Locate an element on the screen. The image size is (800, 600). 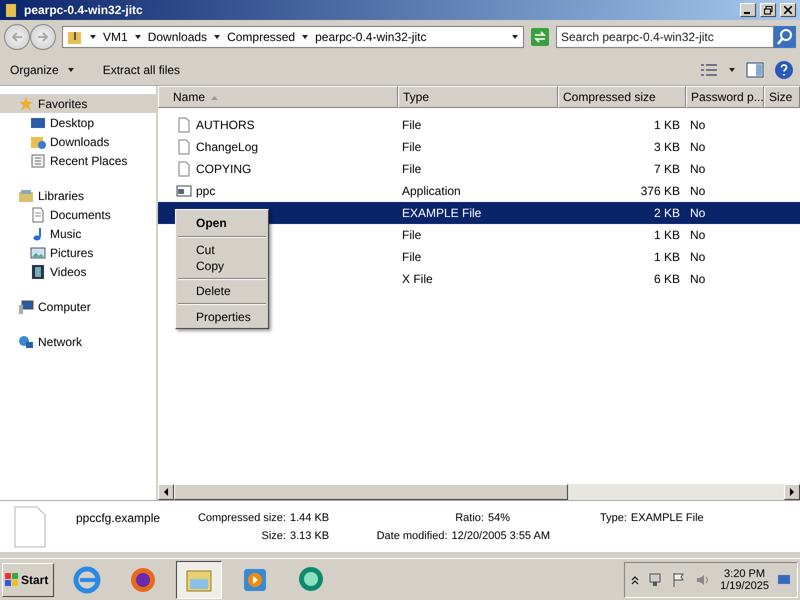
address-bar: VM1 Downloads Compressed pearpc-0.4-win32-jitc is located at coordinates (293, 37).